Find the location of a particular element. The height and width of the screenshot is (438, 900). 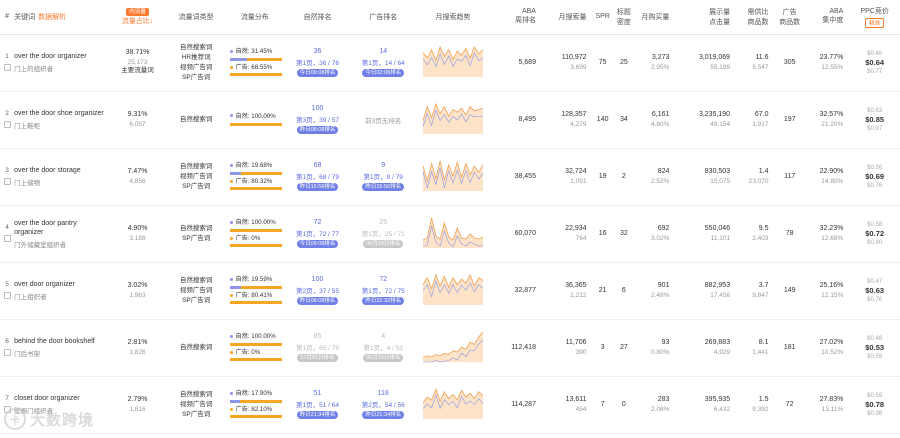

col-ad-products-header: 广告 商品数 is located at coordinates (789, 17).